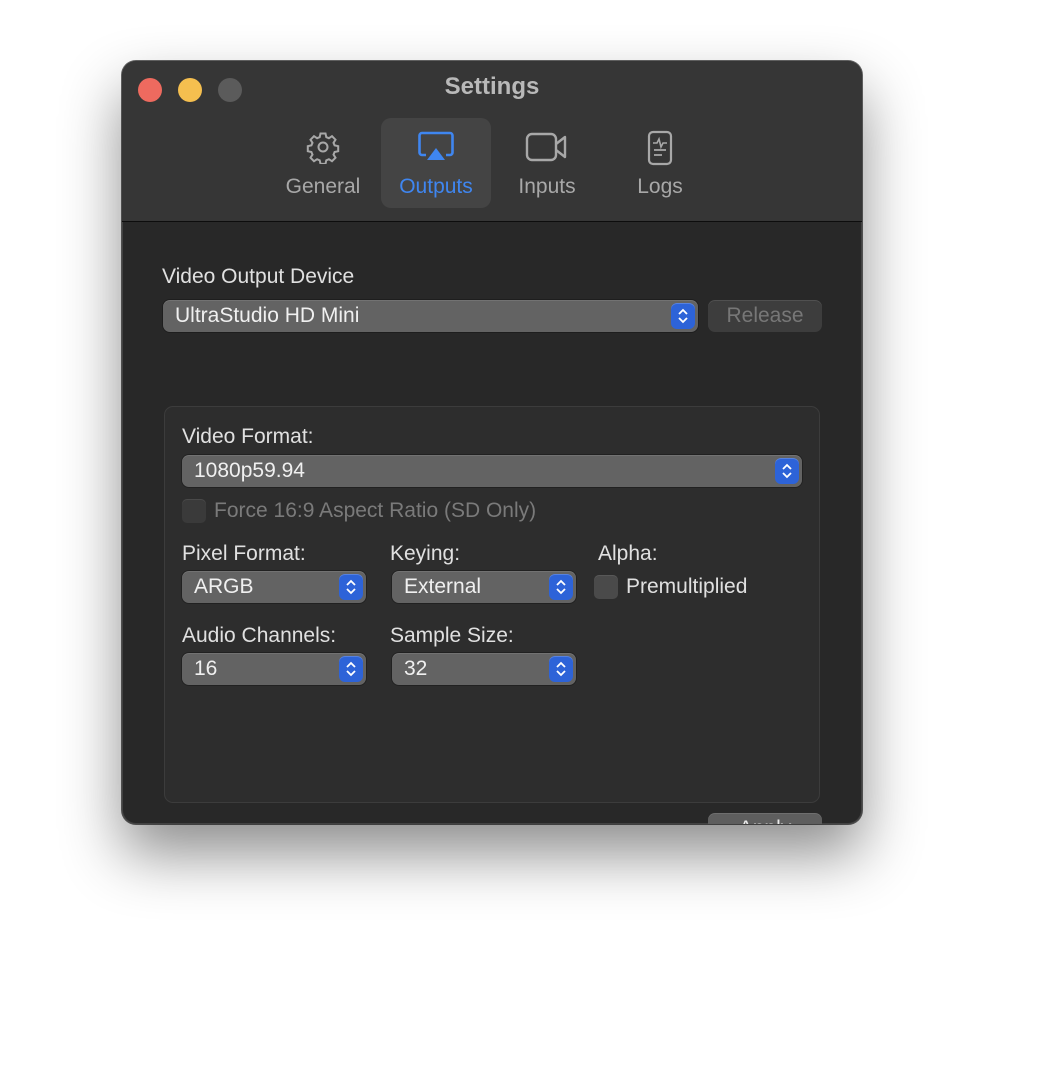 Image resolution: width=1060 pixels, height=1074 pixels. Describe the element at coordinates (267, 315) in the screenshot. I see `selected-value: UltraStudio HD Mini` at that location.